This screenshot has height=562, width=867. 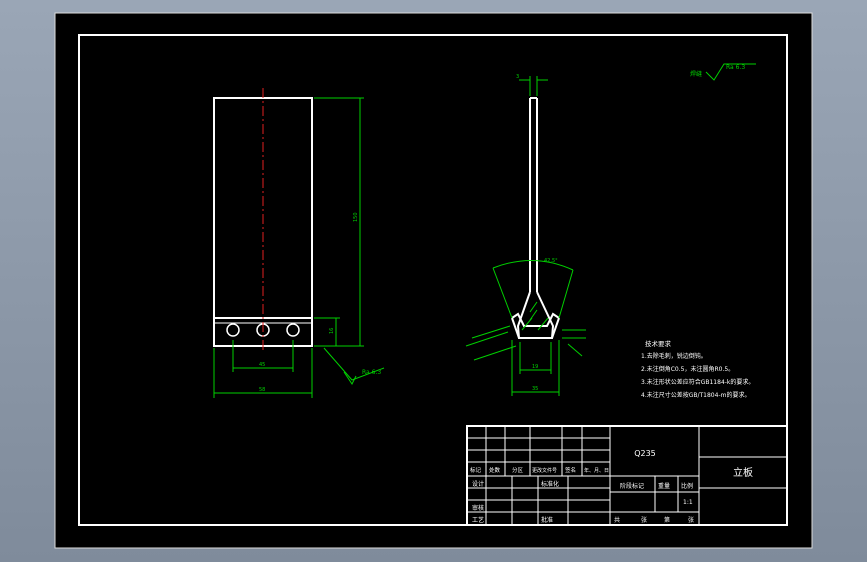 What do you see at coordinates (696, 74) in the screenshot?
I see `weld-label: 焊缝` at bounding box center [696, 74].